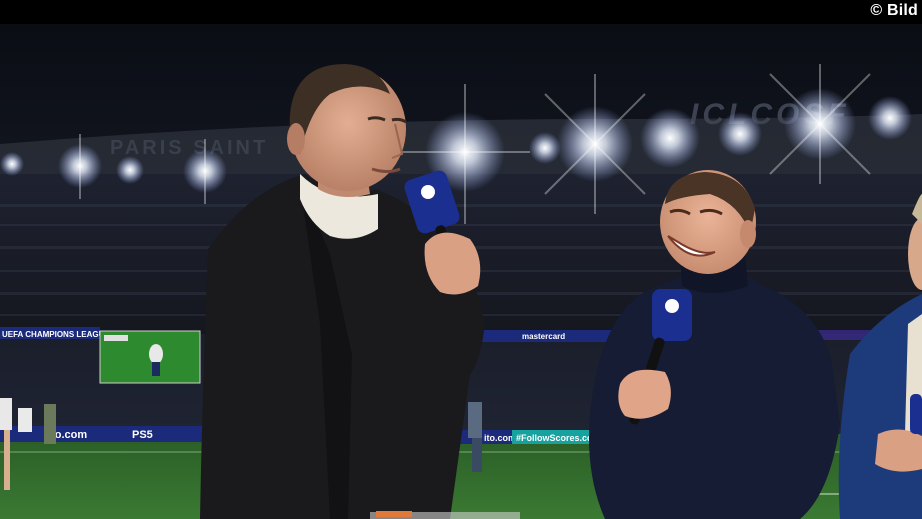 This screenshot has height=519, width=922. Describe the element at coordinates (461, 12) in the screenshot. I see `top-black-bar: © Bild` at that location.